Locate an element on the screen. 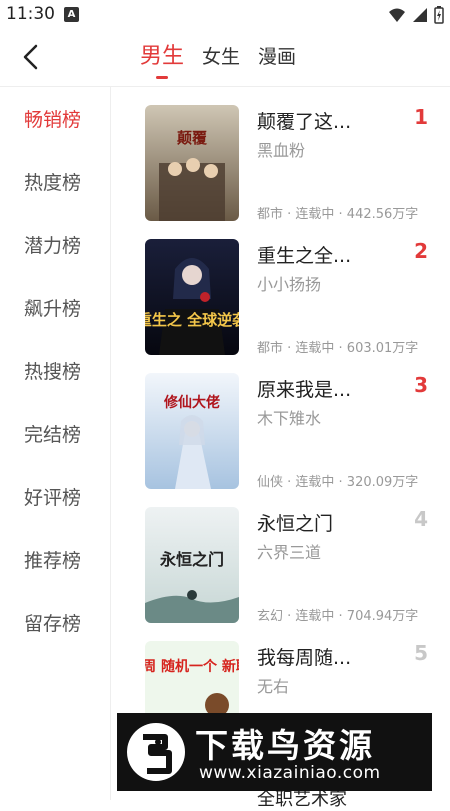  rank-number: 4 is located at coordinates (421, 519).